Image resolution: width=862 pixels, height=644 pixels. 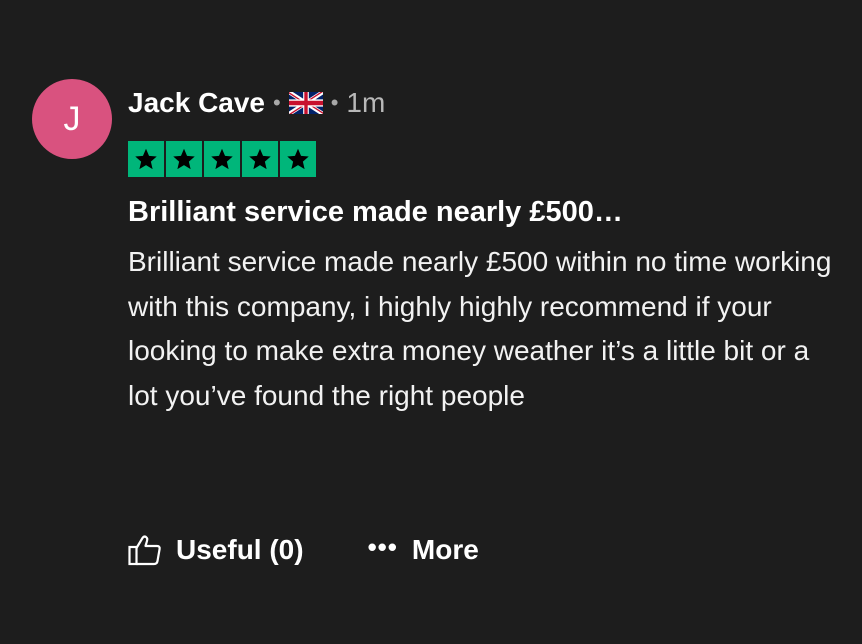 I want to click on uk-flag-icon, so click(x=305, y=103).